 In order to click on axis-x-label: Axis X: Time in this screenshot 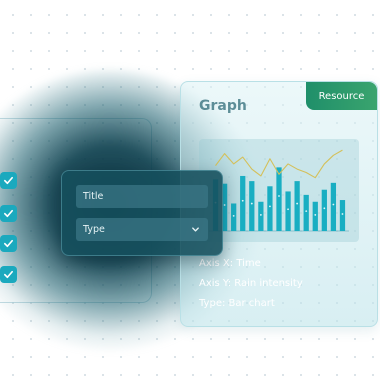, I will do `click(230, 263)`.